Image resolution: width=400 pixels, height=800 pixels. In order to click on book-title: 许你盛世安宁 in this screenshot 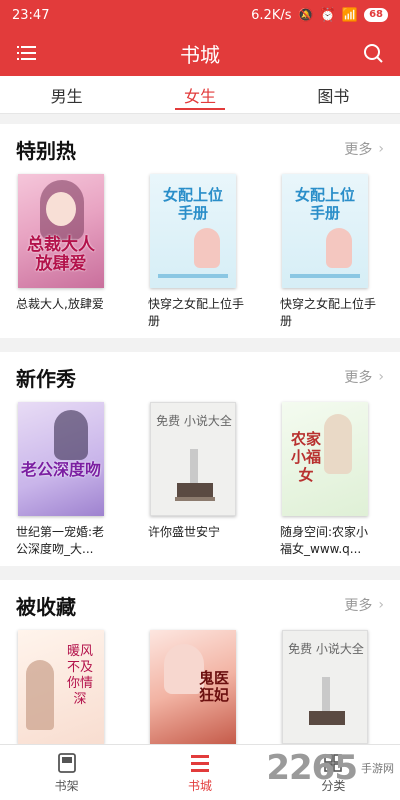, I will do `click(197, 532)`.